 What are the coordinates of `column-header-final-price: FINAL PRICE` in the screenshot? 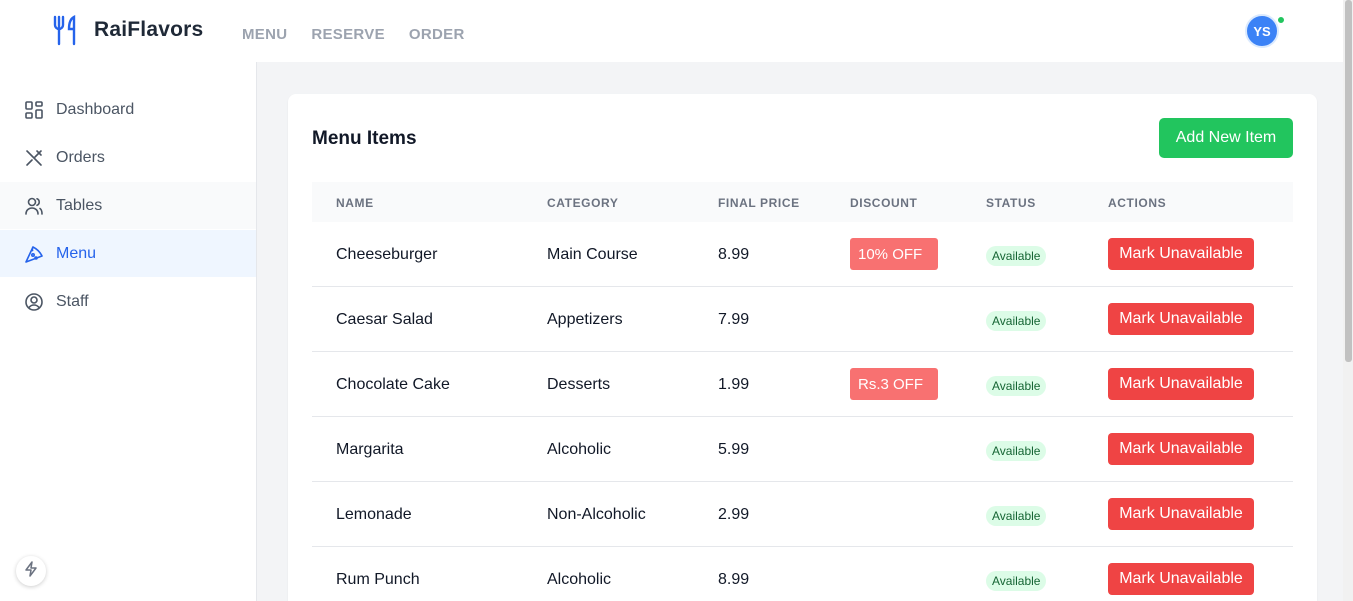 It's located at (759, 203).